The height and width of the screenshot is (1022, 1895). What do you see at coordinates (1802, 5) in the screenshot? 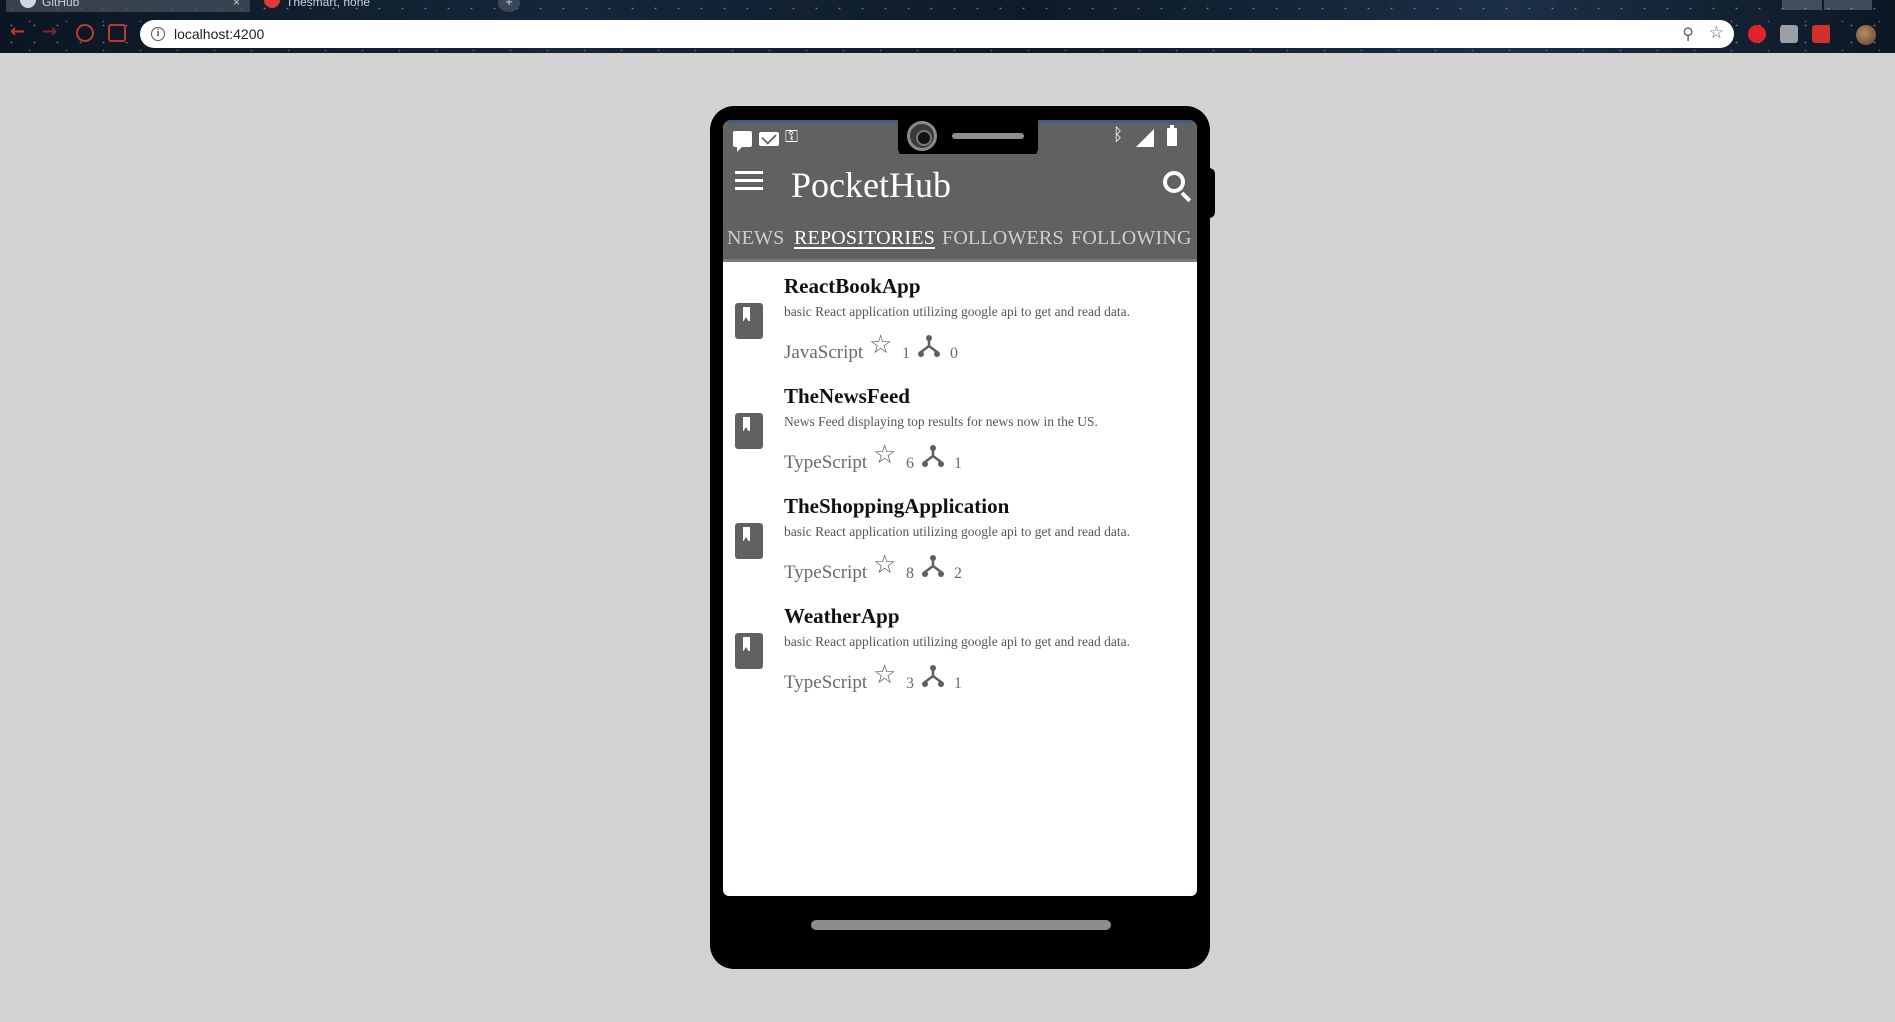
I see `window-restore-button` at bounding box center [1802, 5].